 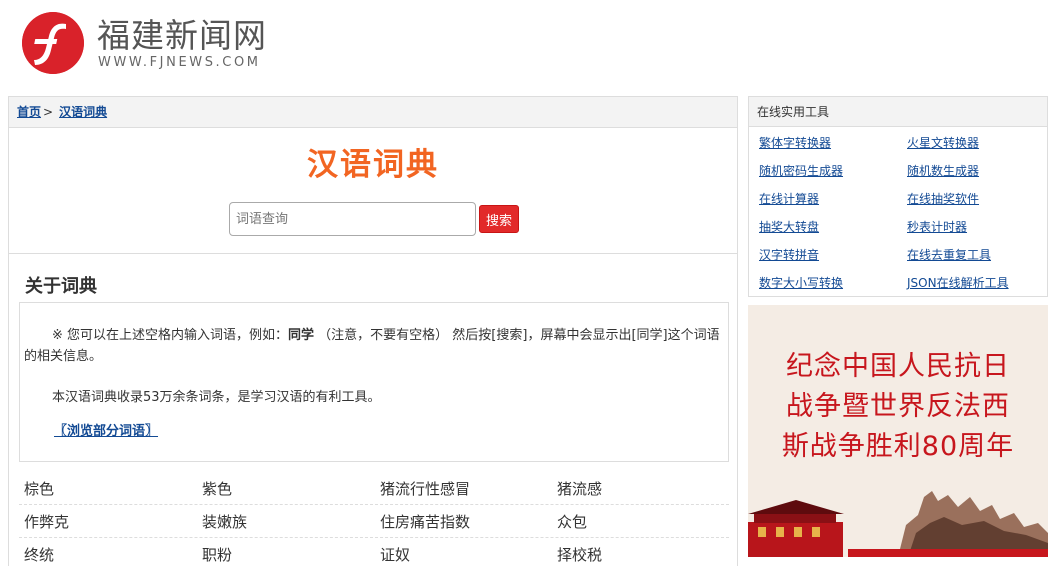 I want to click on tool-link-pinyin-converter: 汉字转拼音, so click(x=789, y=255).